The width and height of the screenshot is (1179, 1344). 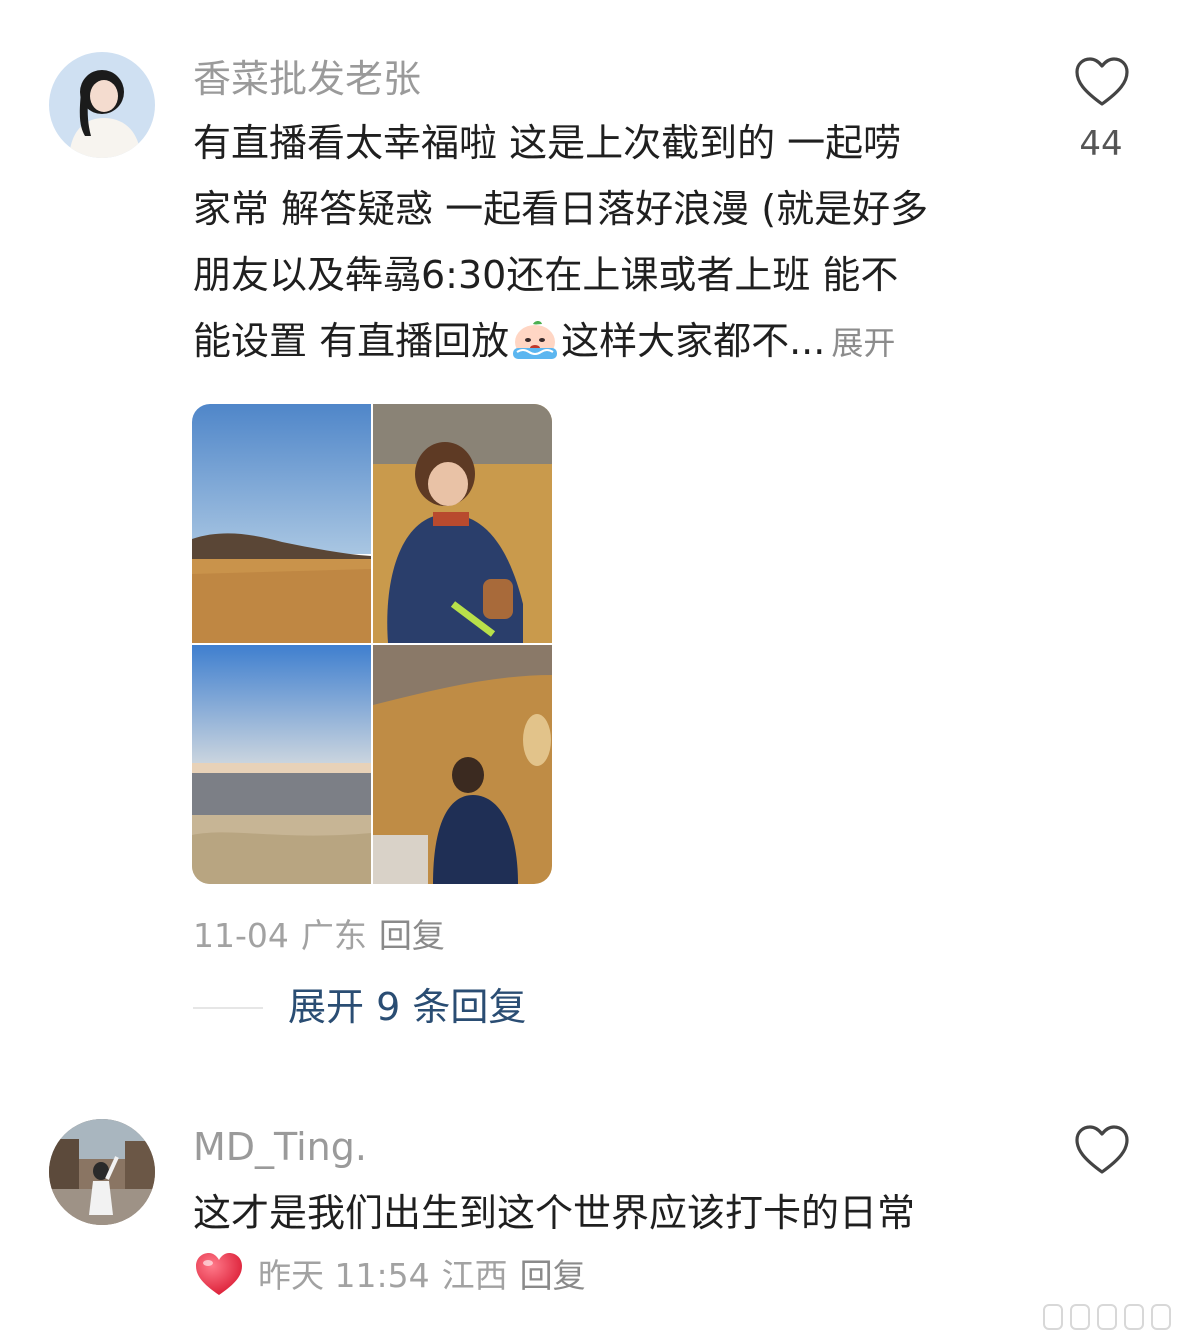 I want to click on comment-text-line: 家常 解答疑惑 一起看日落好浪漫 (就是好多, so click(x=561, y=209).